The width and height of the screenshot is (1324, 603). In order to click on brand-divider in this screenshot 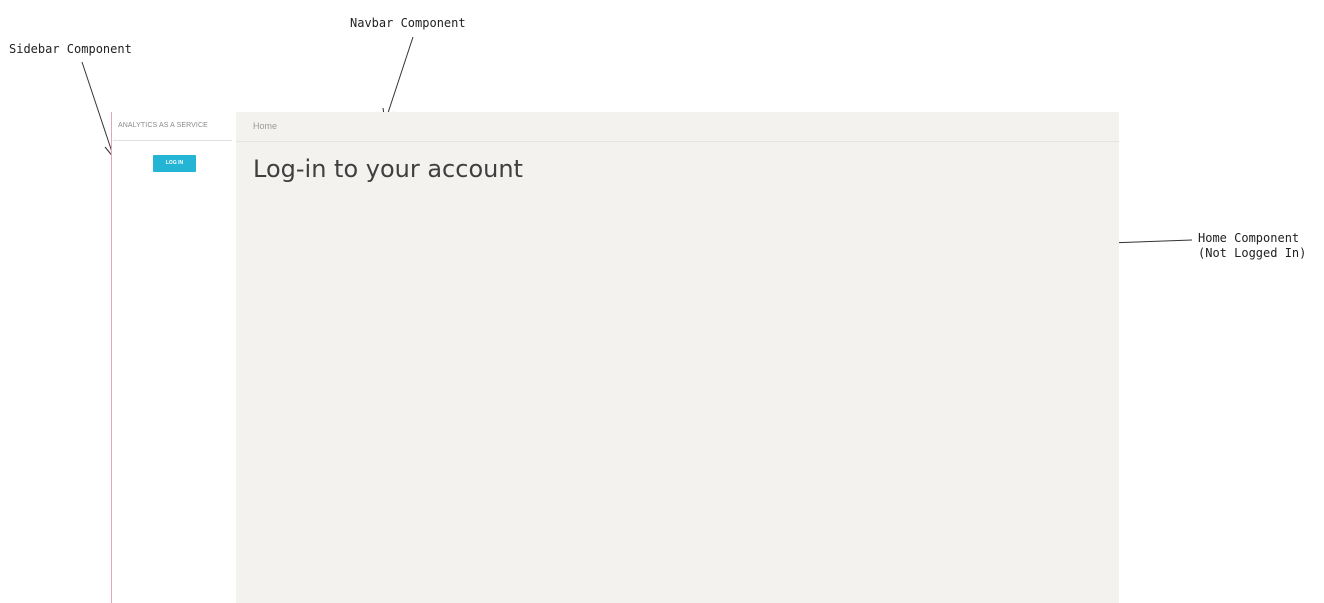, I will do `click(172, 140)`.